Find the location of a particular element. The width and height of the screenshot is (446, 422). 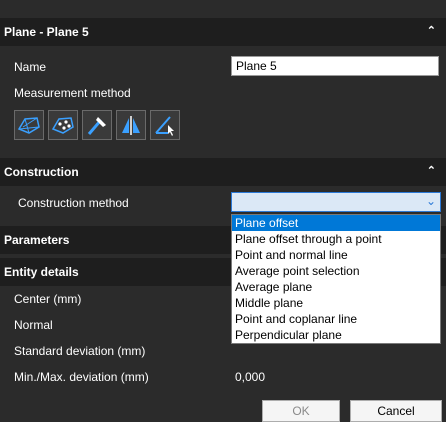

panel-header: Plane - Plane 5 ⌃ is located at coordinates (223, 32).